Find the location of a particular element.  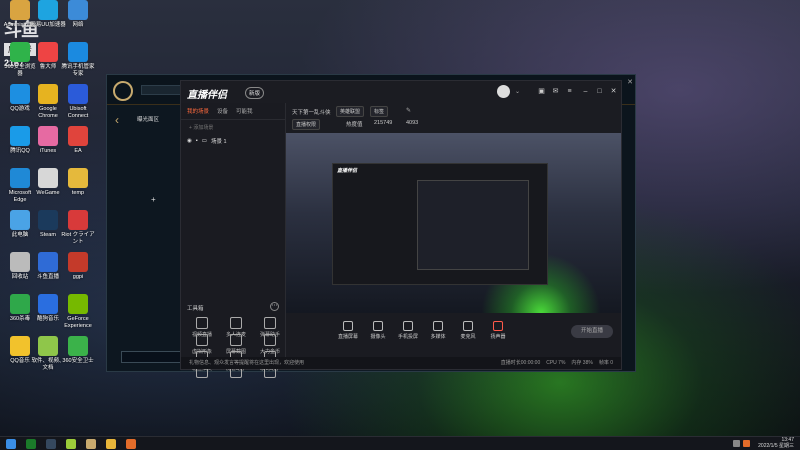

game-client-search is located at coordinates (161, 90).